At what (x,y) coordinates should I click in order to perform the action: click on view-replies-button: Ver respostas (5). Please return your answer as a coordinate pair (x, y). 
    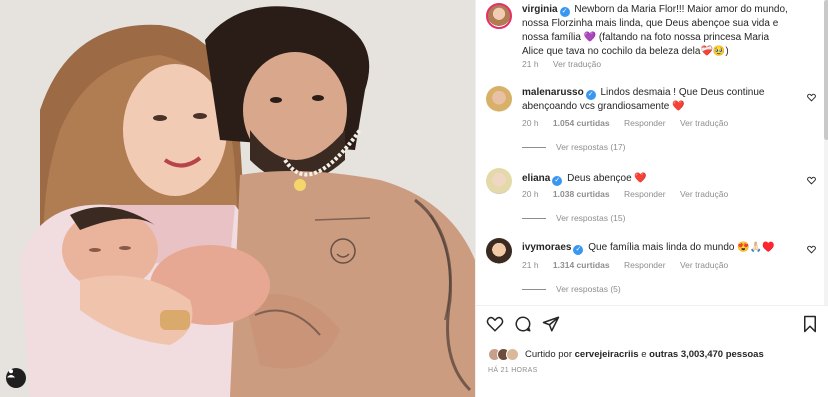
    Looking at the image, I should click on (571, 289).